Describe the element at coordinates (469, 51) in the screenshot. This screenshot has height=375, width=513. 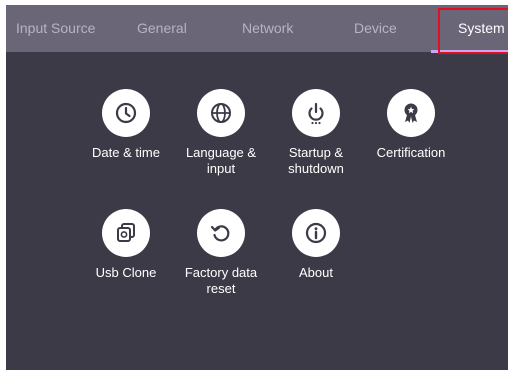
I see `active-tab-indicator` at that location.